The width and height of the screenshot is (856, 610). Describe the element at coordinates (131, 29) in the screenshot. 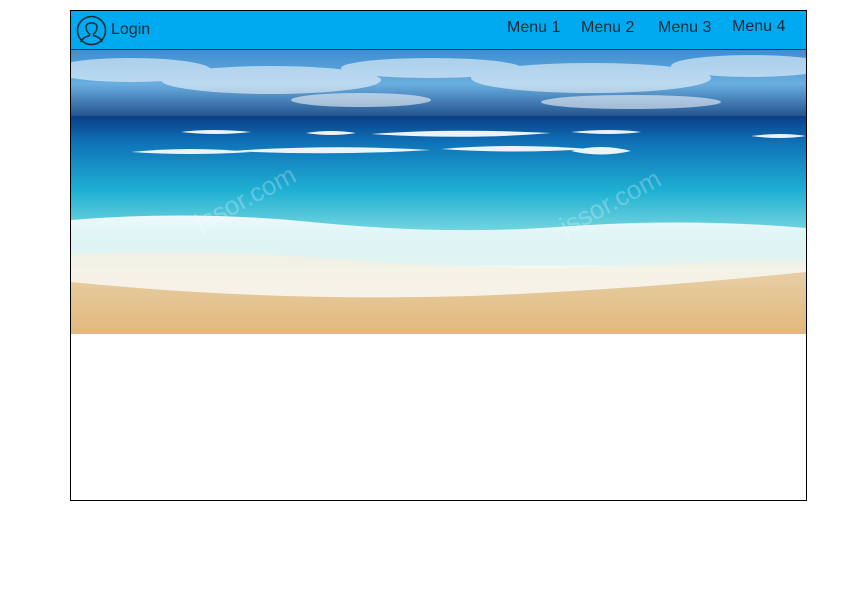

I see `login-label: Login` at that location.